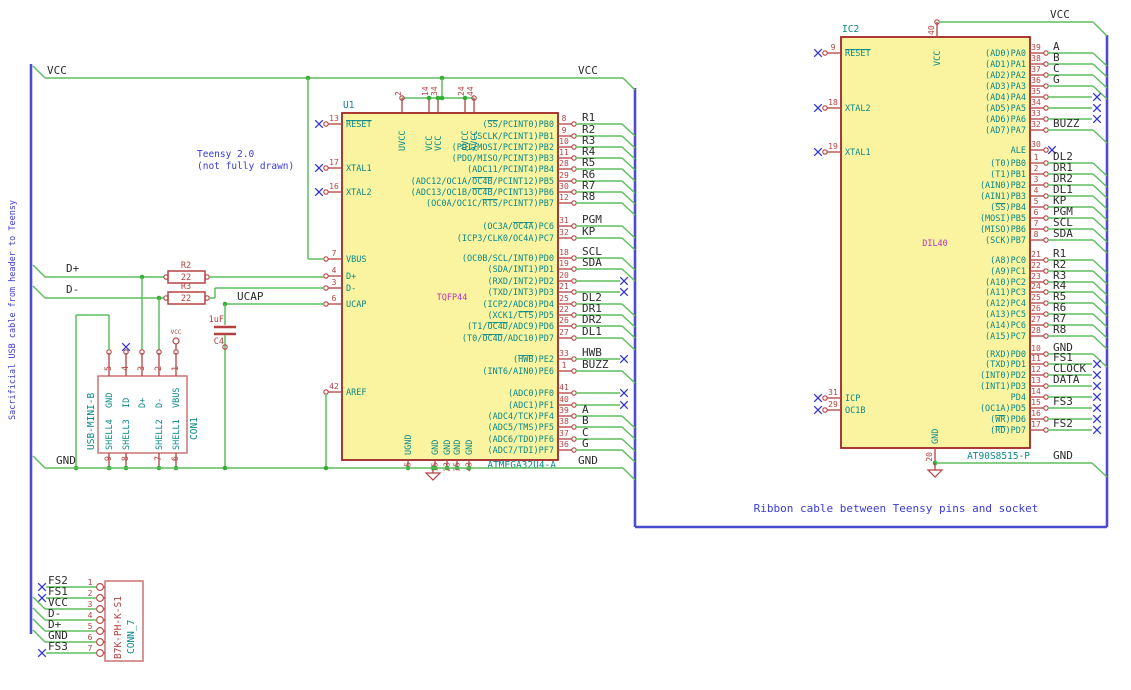  I want to click on con1-pin-name: VBUS, so click(177, 398).